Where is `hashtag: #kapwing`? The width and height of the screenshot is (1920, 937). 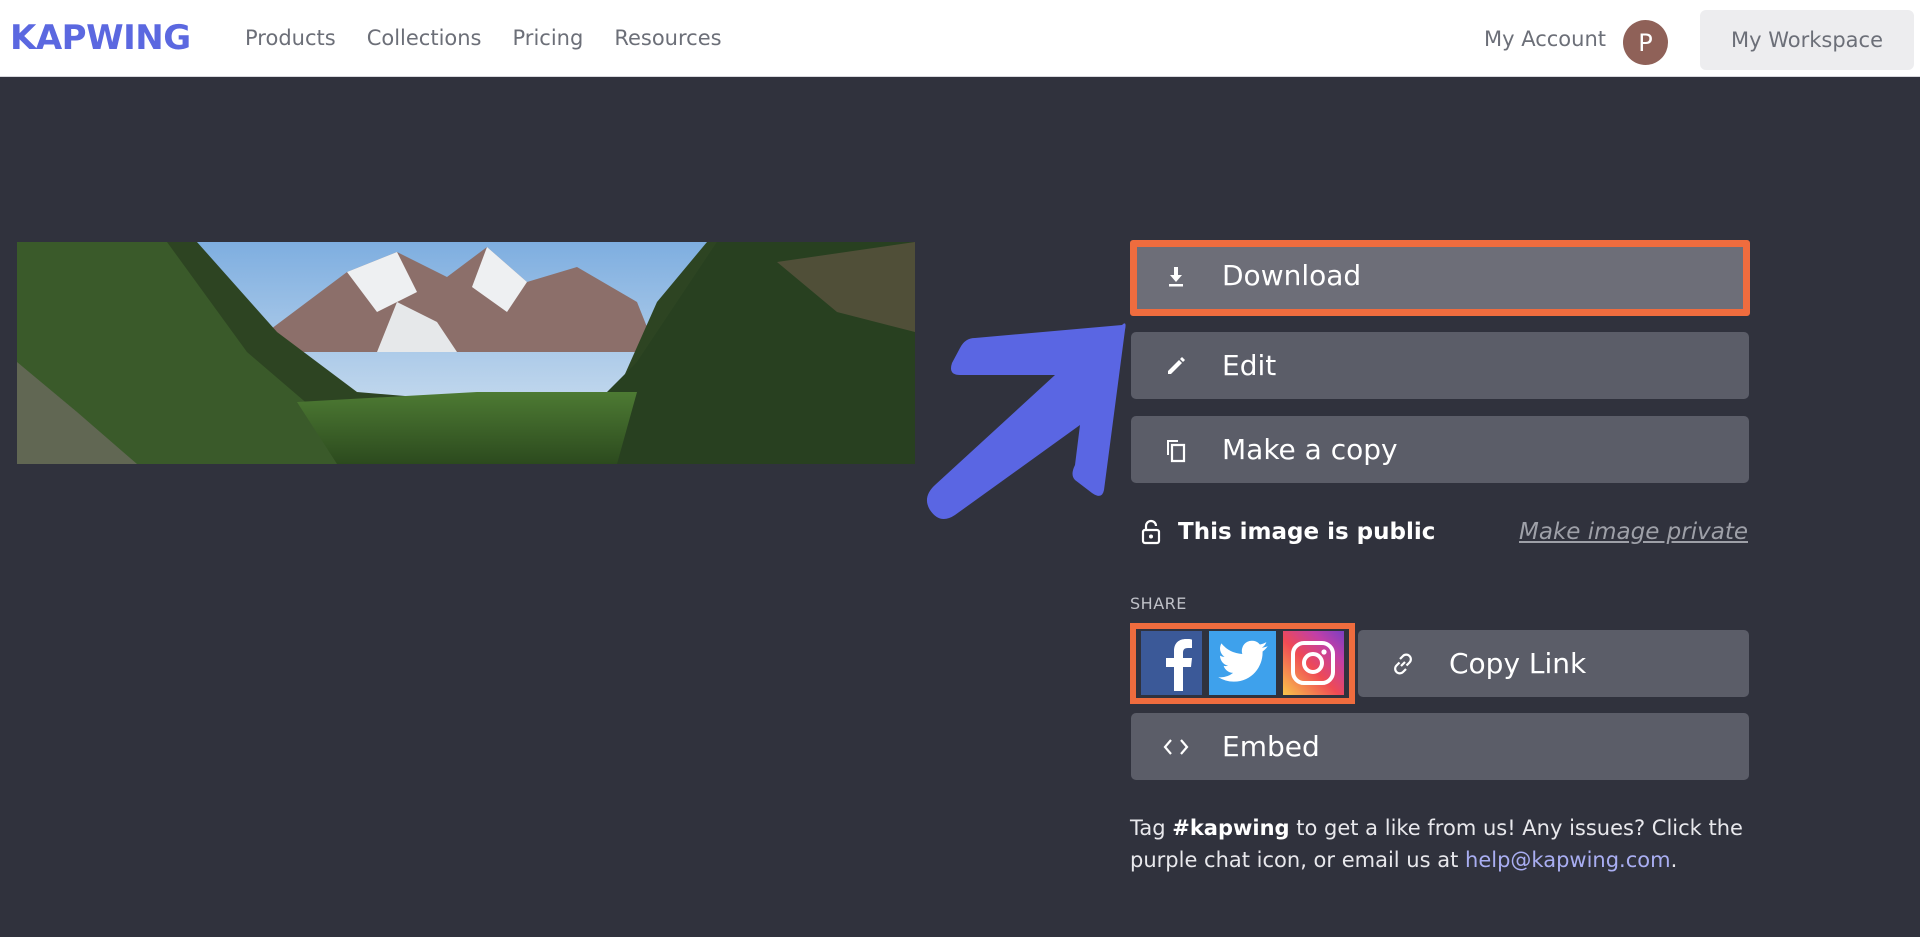
hashtag: #kapwing is located at coordinates (1231, 828).